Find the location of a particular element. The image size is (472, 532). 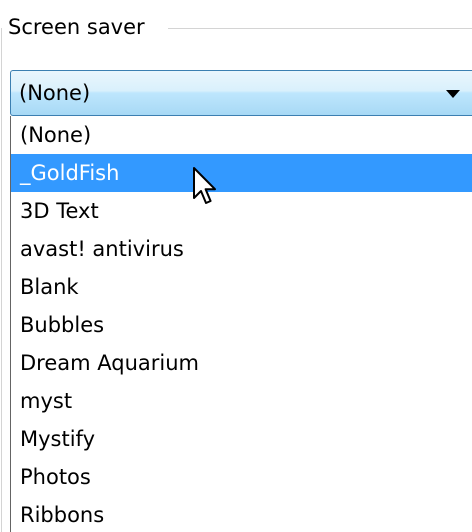

group-box-border-top is located at coordinates (320, 28).